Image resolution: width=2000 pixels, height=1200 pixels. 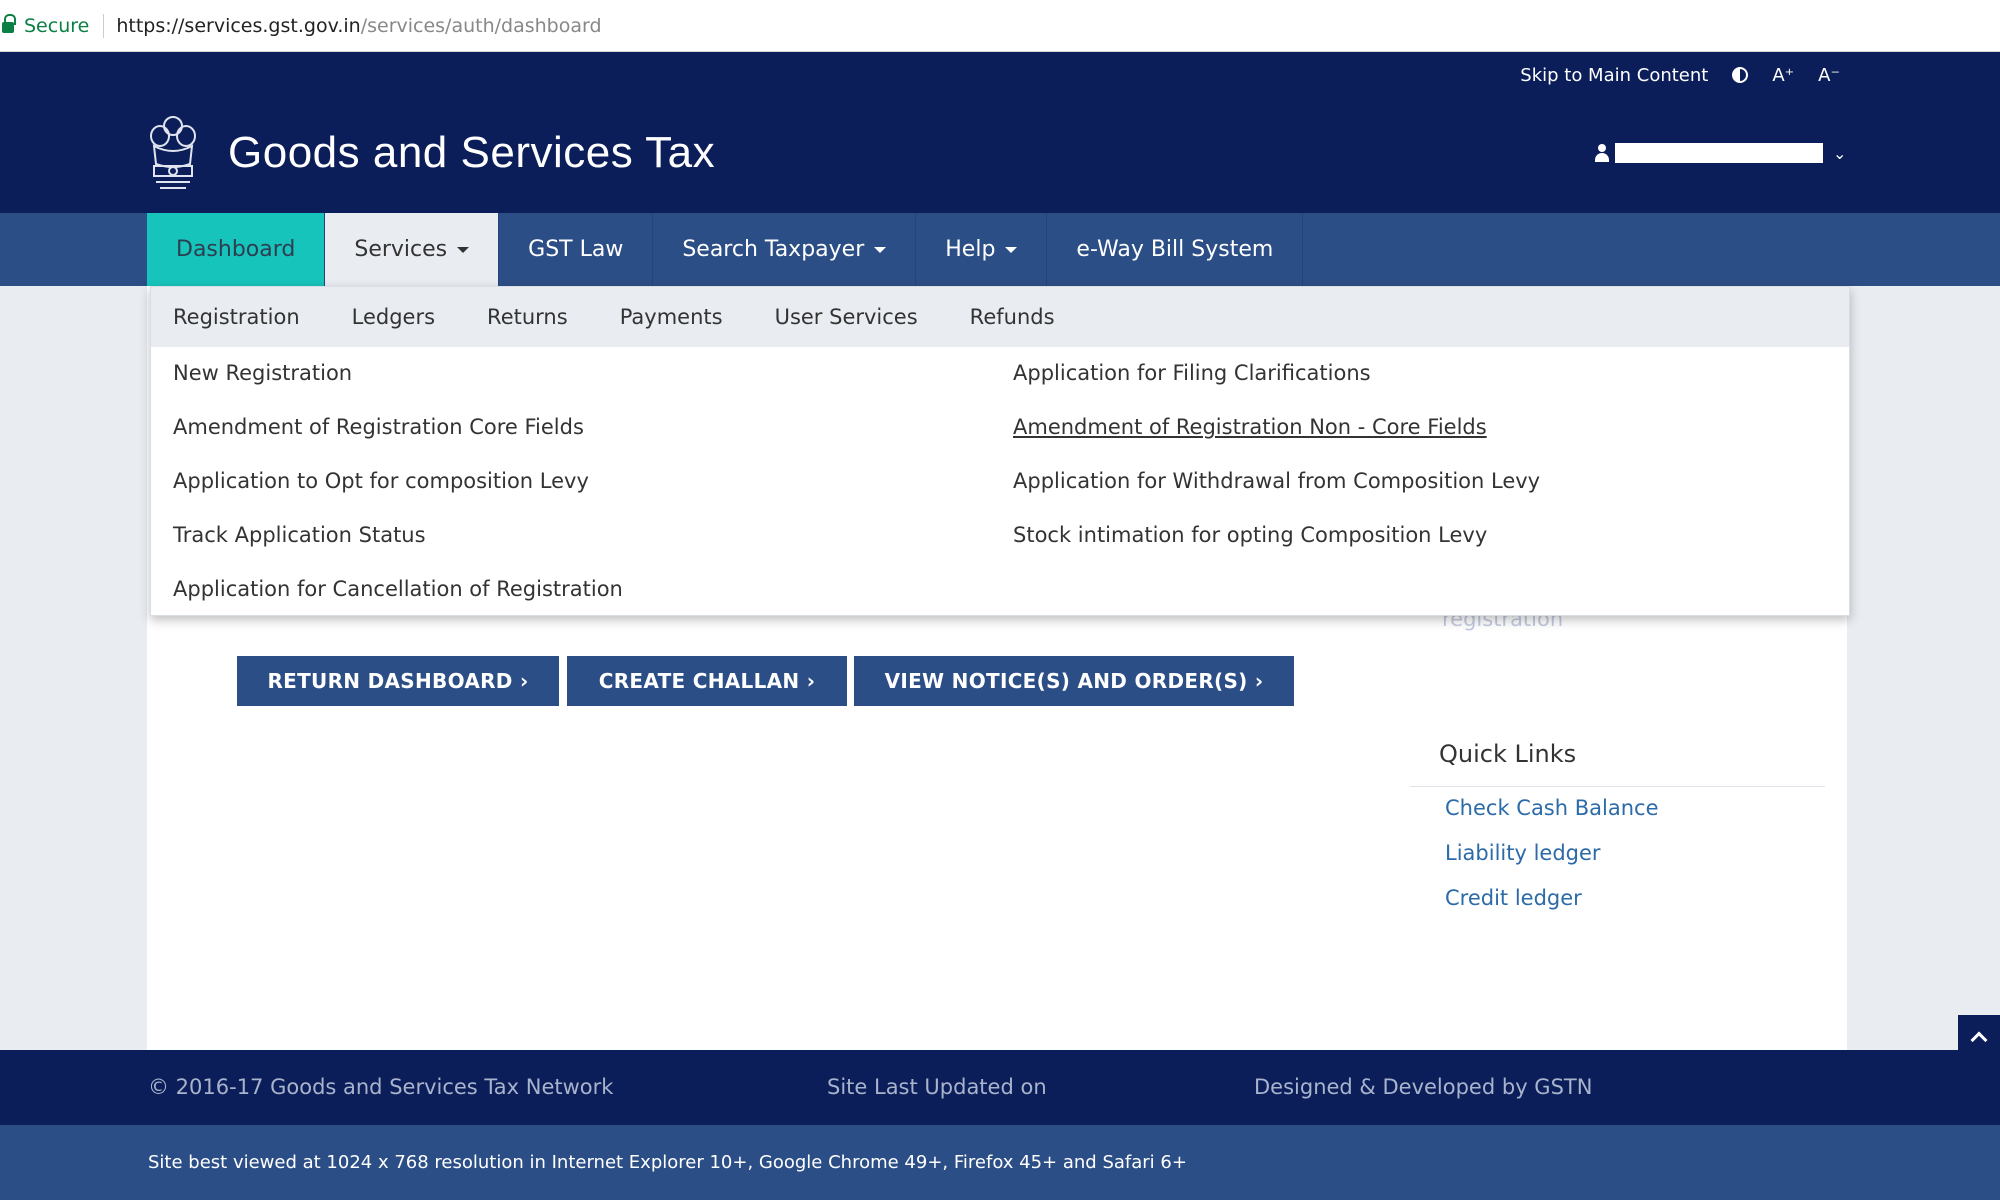 What do you see at coordinates (381, 1087) in the screenshot?
I see `footer-copyright: © 2016-17 Goods and Services Tax Network` at bounding box center [381, 1087].